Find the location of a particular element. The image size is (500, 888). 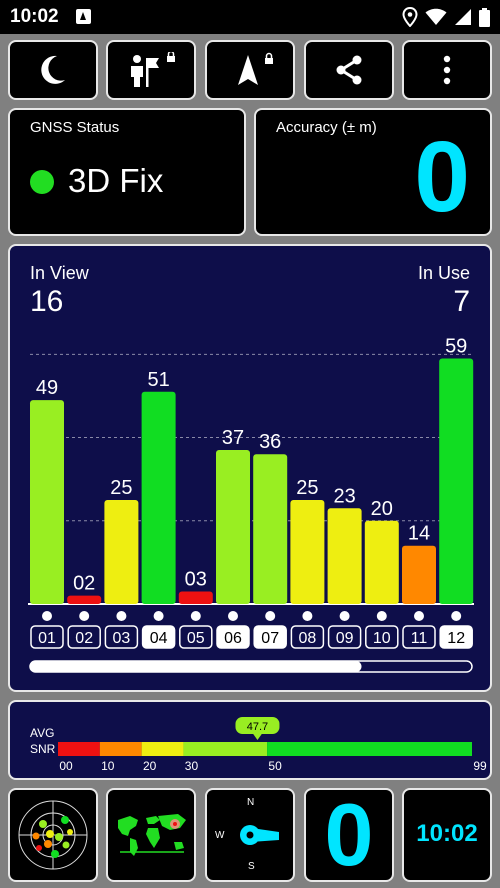

compass-button: N W S is located at coordinates (250, 835).